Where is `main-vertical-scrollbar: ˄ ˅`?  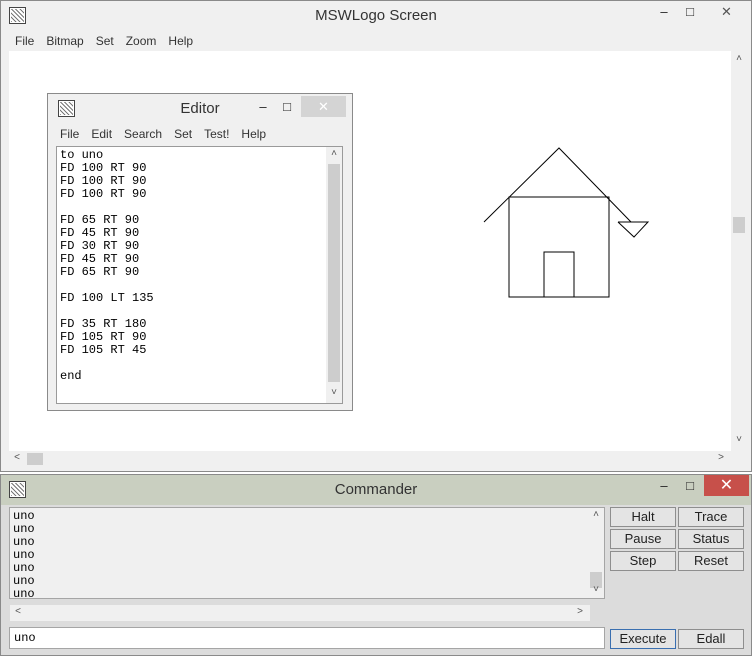
main-vertical-scrollbar: ˄ ˅ is located at coordinates (739, 251).